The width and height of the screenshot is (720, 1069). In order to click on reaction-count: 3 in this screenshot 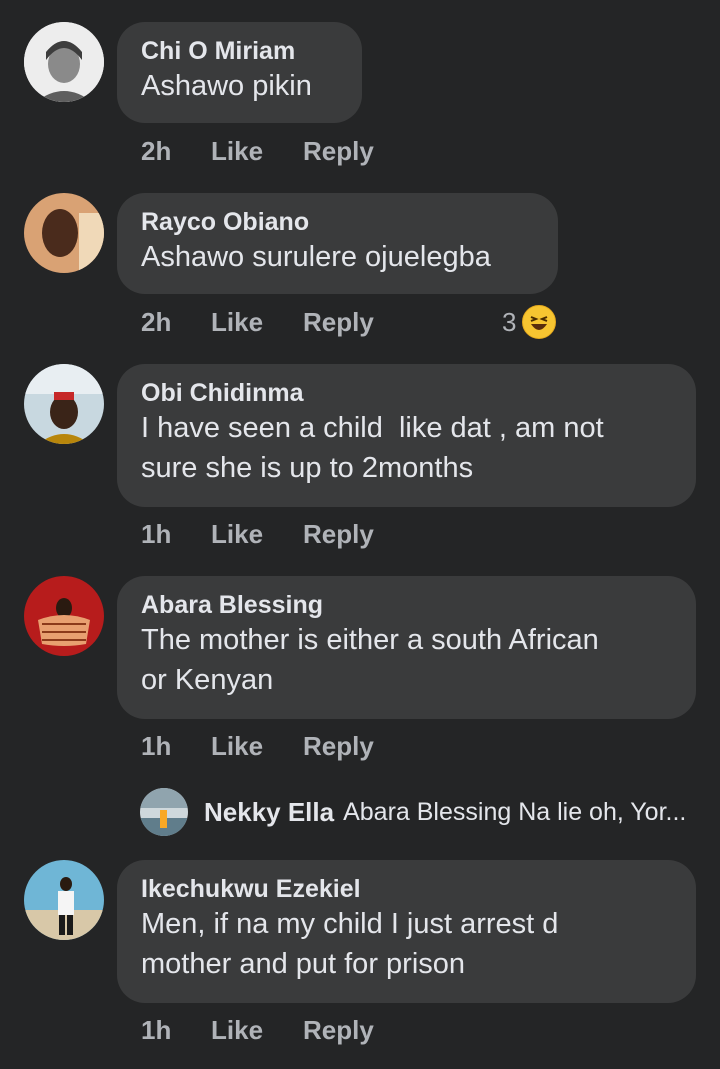, I will do `click(509, 321)`.